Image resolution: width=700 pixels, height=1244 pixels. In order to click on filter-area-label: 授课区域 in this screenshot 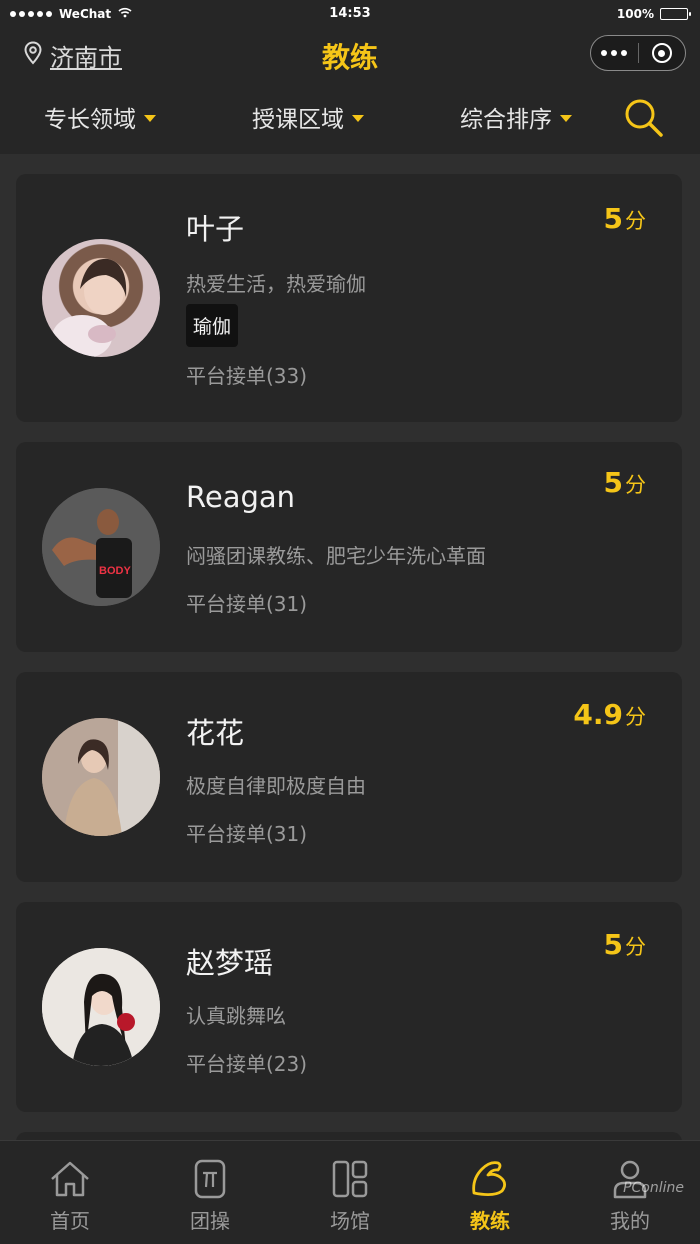, I will do `click(298, 120)`.